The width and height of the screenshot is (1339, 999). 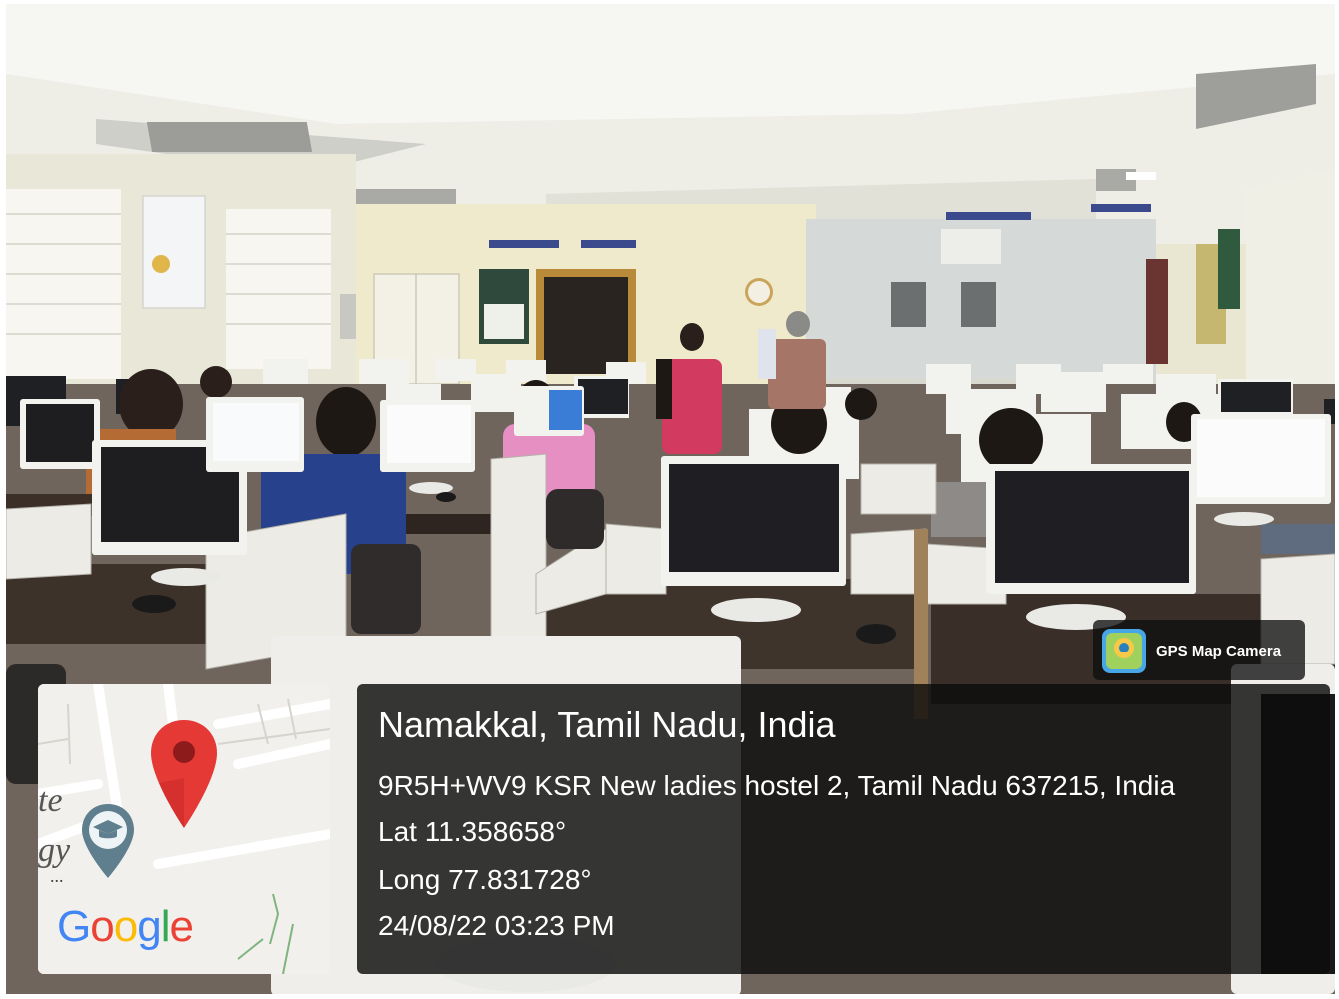 What do you see at coordinates (1124, 651) in the screenshot?
I see `gps-map-camera-icon` at bounding box center [1124, 651].